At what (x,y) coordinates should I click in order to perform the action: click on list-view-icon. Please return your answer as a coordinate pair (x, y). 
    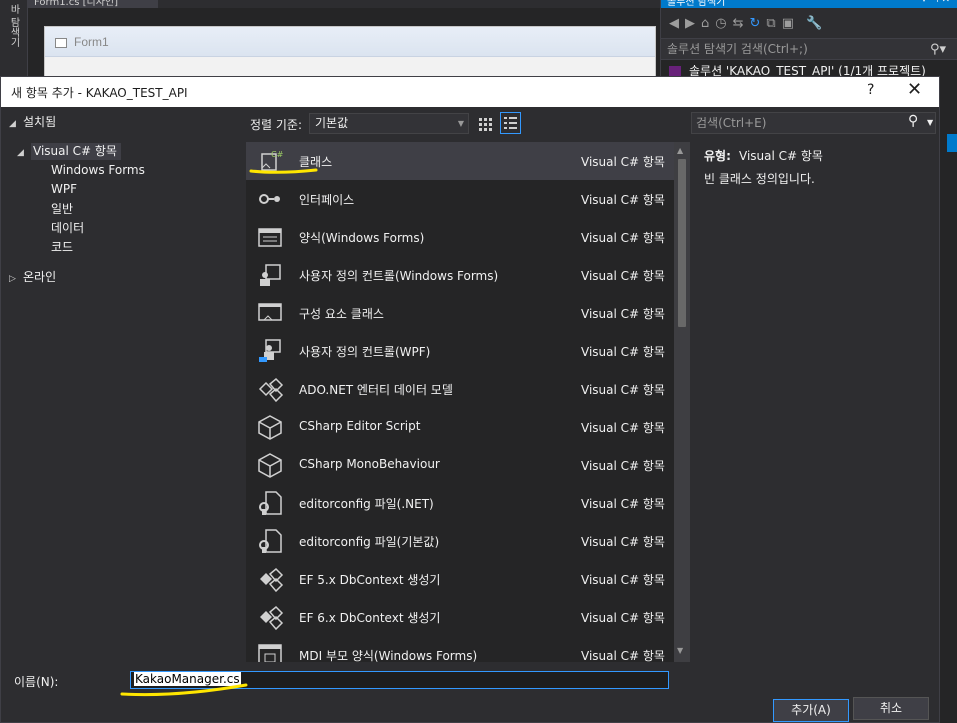
    Looking at the image, I should click on (510, 123).